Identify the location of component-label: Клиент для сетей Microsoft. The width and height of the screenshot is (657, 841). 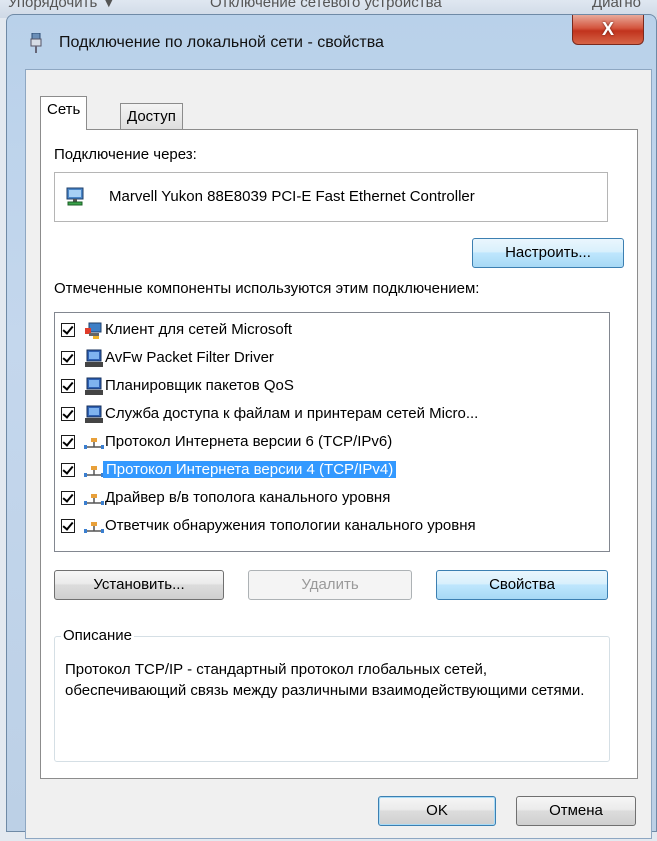
(199, 329).